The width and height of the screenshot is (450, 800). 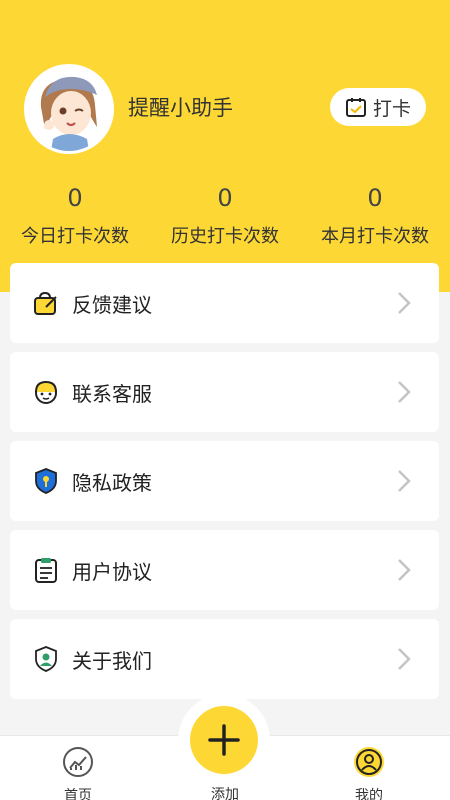 I want to click on stat-month-label: 本月打卡次数, so click(x=375, y=236).